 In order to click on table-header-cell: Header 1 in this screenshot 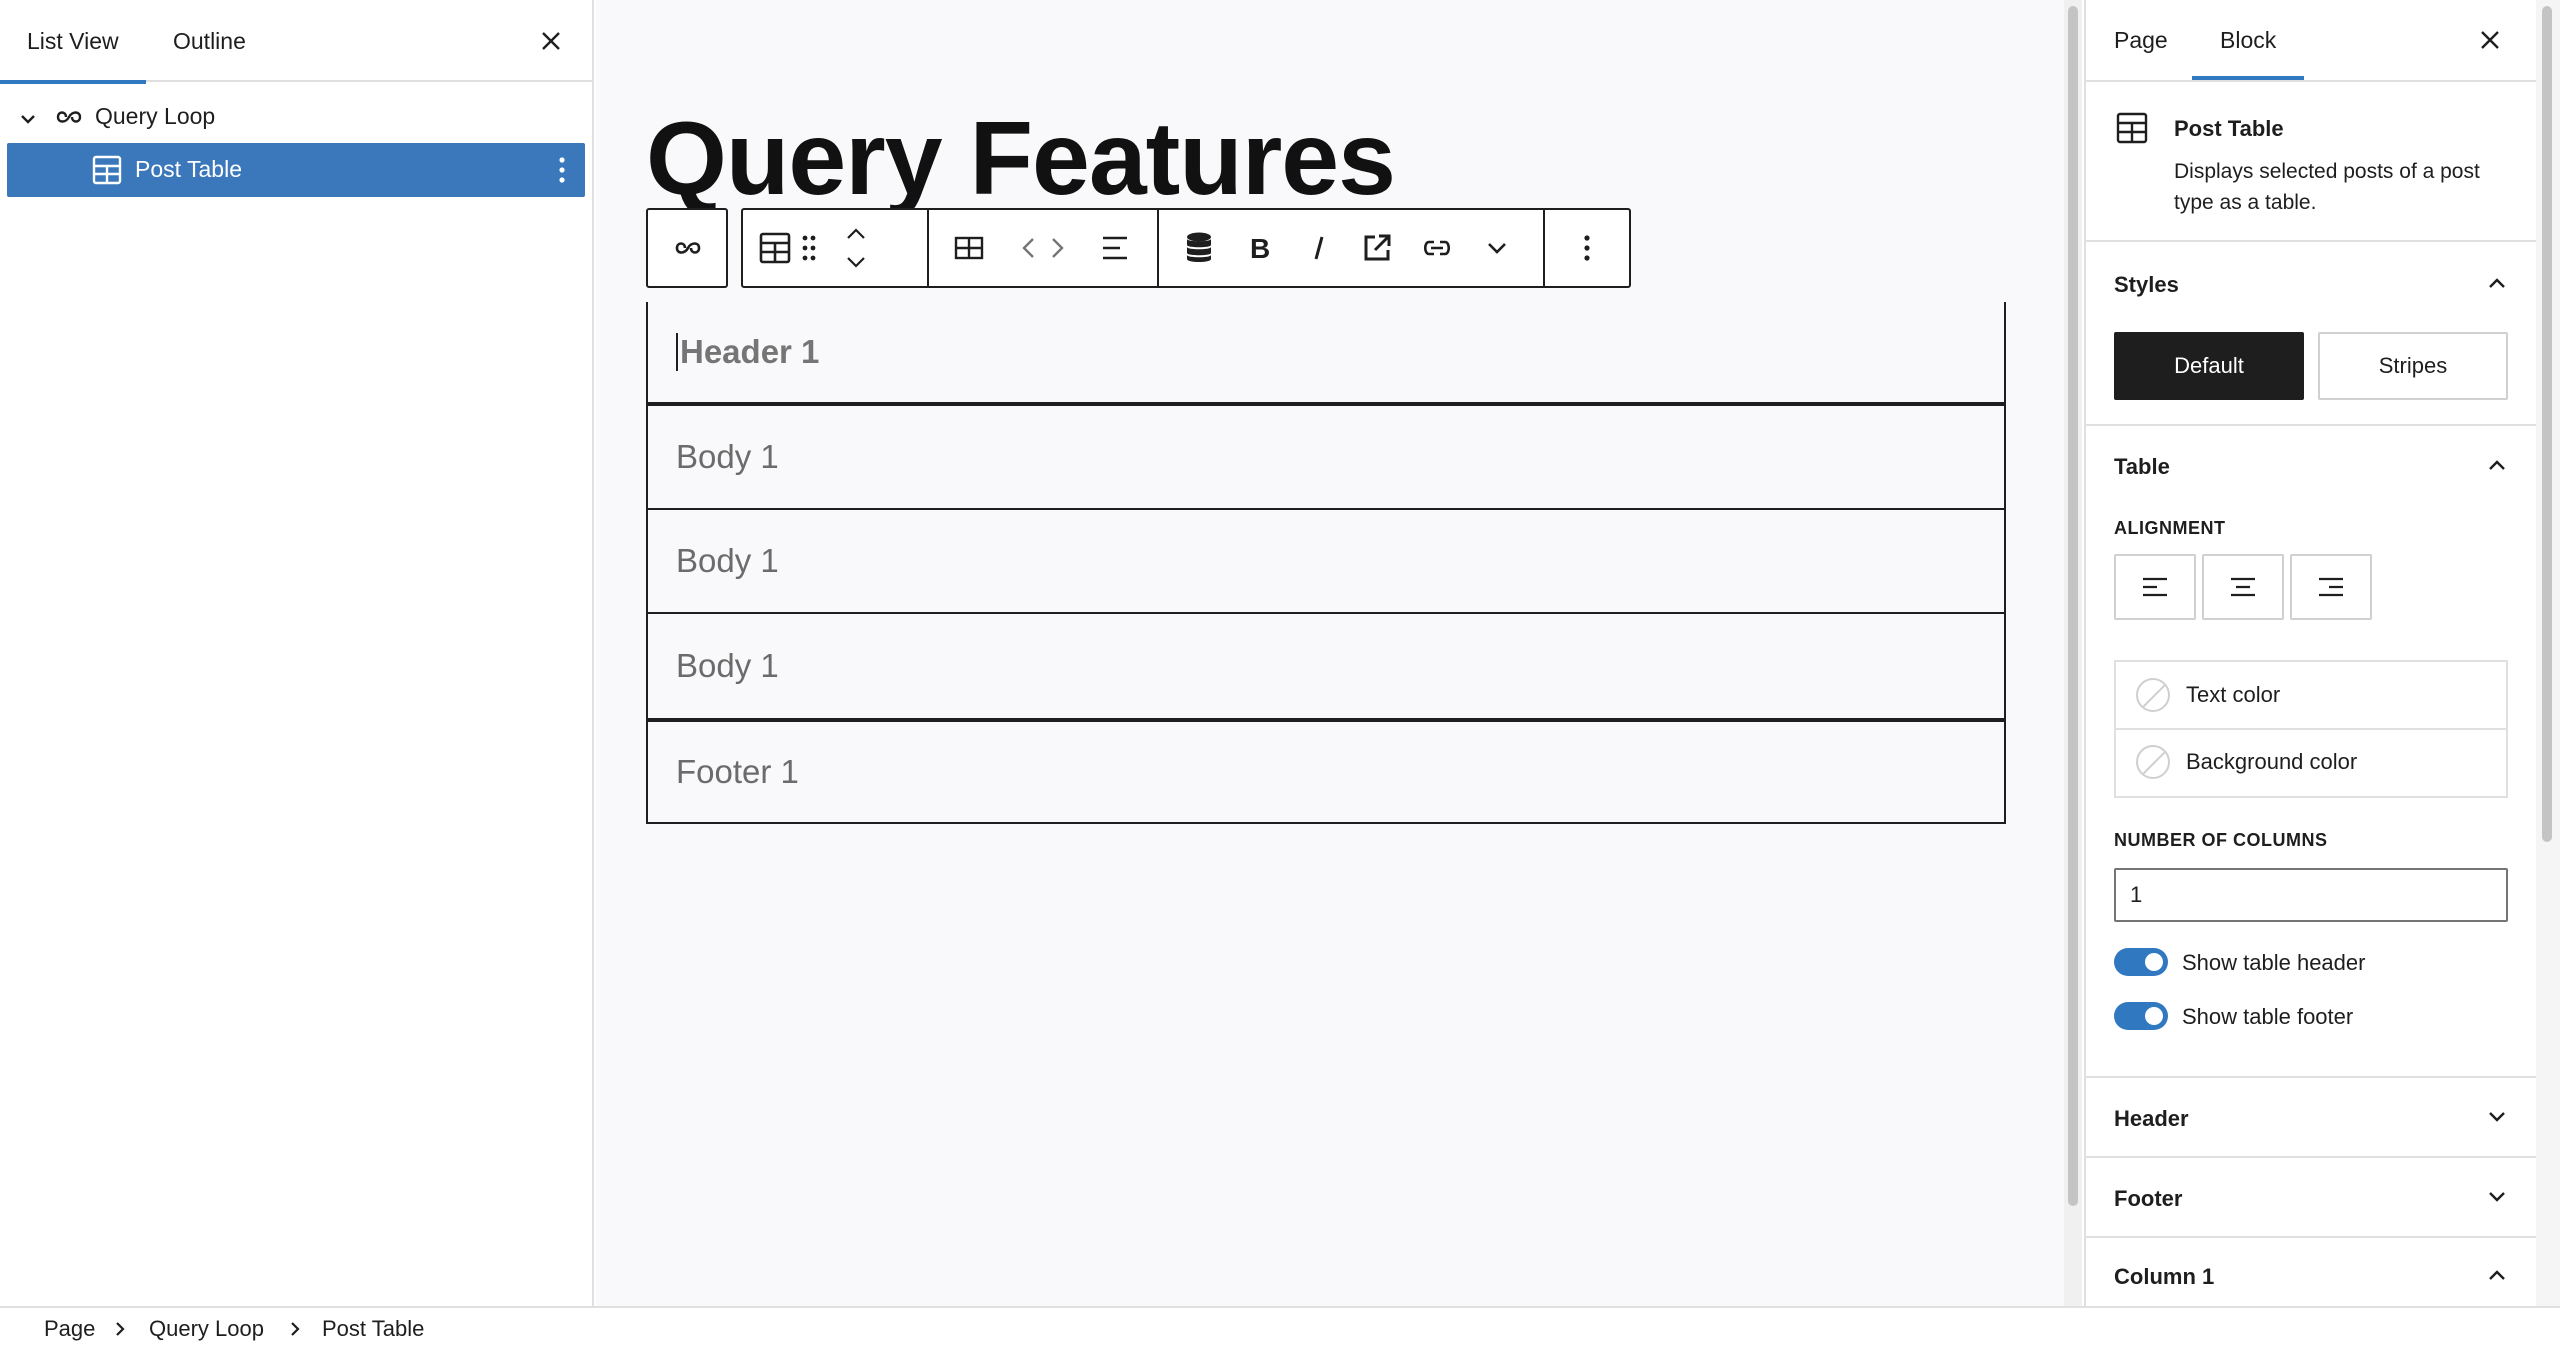, I will do `click(1326, 354)`.